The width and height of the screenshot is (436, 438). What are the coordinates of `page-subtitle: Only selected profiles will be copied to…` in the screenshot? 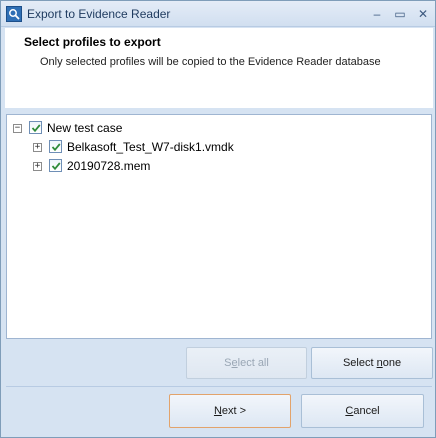 It's located at (210, 62).